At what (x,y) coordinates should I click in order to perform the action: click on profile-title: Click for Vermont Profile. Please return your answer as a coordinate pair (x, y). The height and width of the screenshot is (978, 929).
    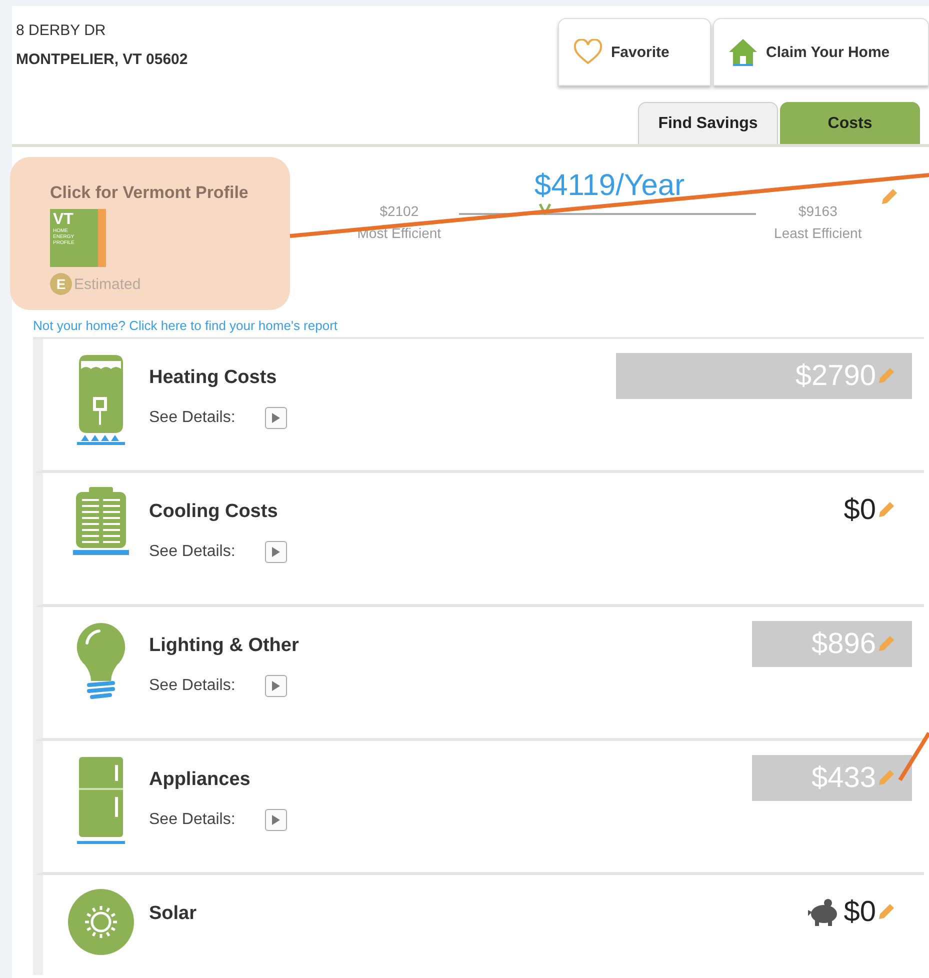
    Looking at the image, I should click on (150, 193).